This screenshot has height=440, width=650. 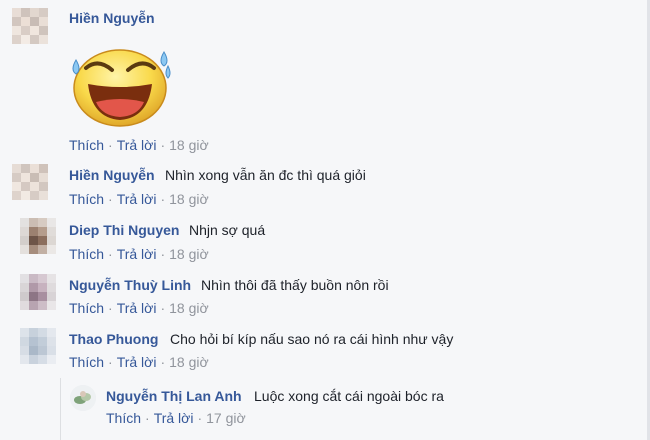 I want to click on comment-text: Luộc xong cắt cái ngoài bóc ra, so click(x=349, y=396).